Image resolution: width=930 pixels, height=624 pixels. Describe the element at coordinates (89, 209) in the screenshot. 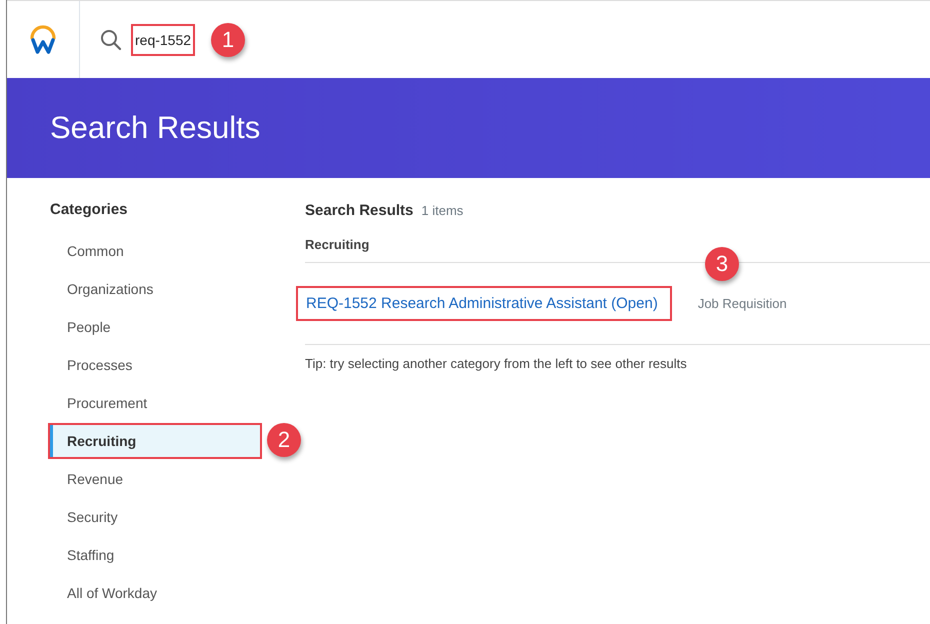

I see `categories-heading: Categories` at that location.